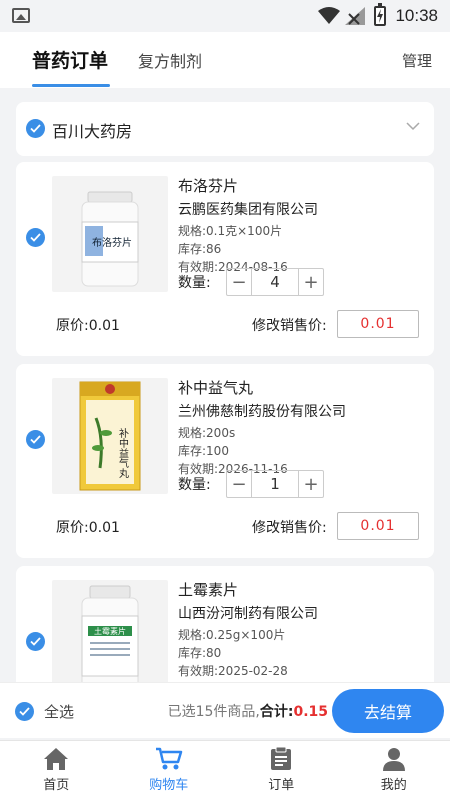 This screenshot has width=450, height=800. Describe the element at coordinates (56, 759) in the screenshot. I see `home-icon` at that location.